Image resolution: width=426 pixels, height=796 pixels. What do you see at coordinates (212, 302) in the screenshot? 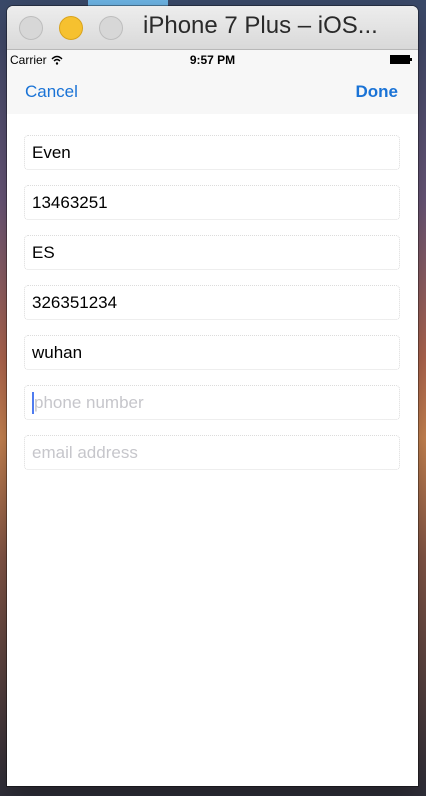
I see `id-number-field: 326351234` at bounding box center [212, 302].